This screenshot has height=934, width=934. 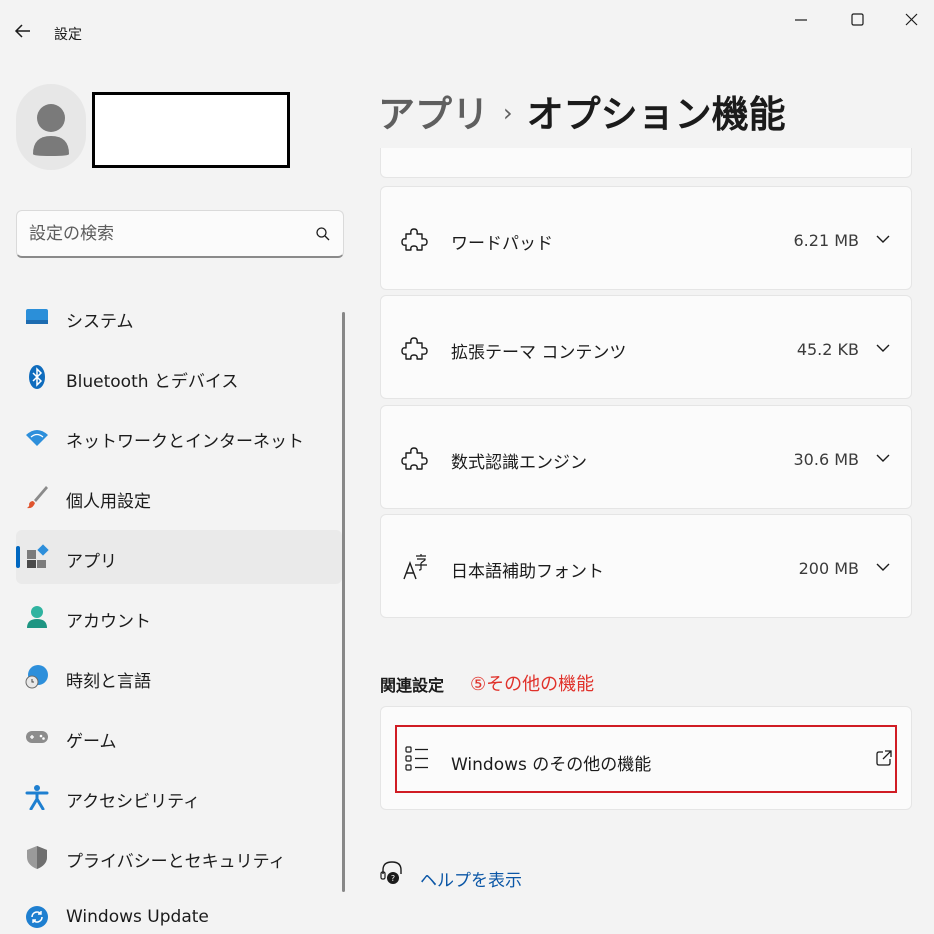 I want to click on help-link: ヘルプを表示, so click(x=471, y=878).